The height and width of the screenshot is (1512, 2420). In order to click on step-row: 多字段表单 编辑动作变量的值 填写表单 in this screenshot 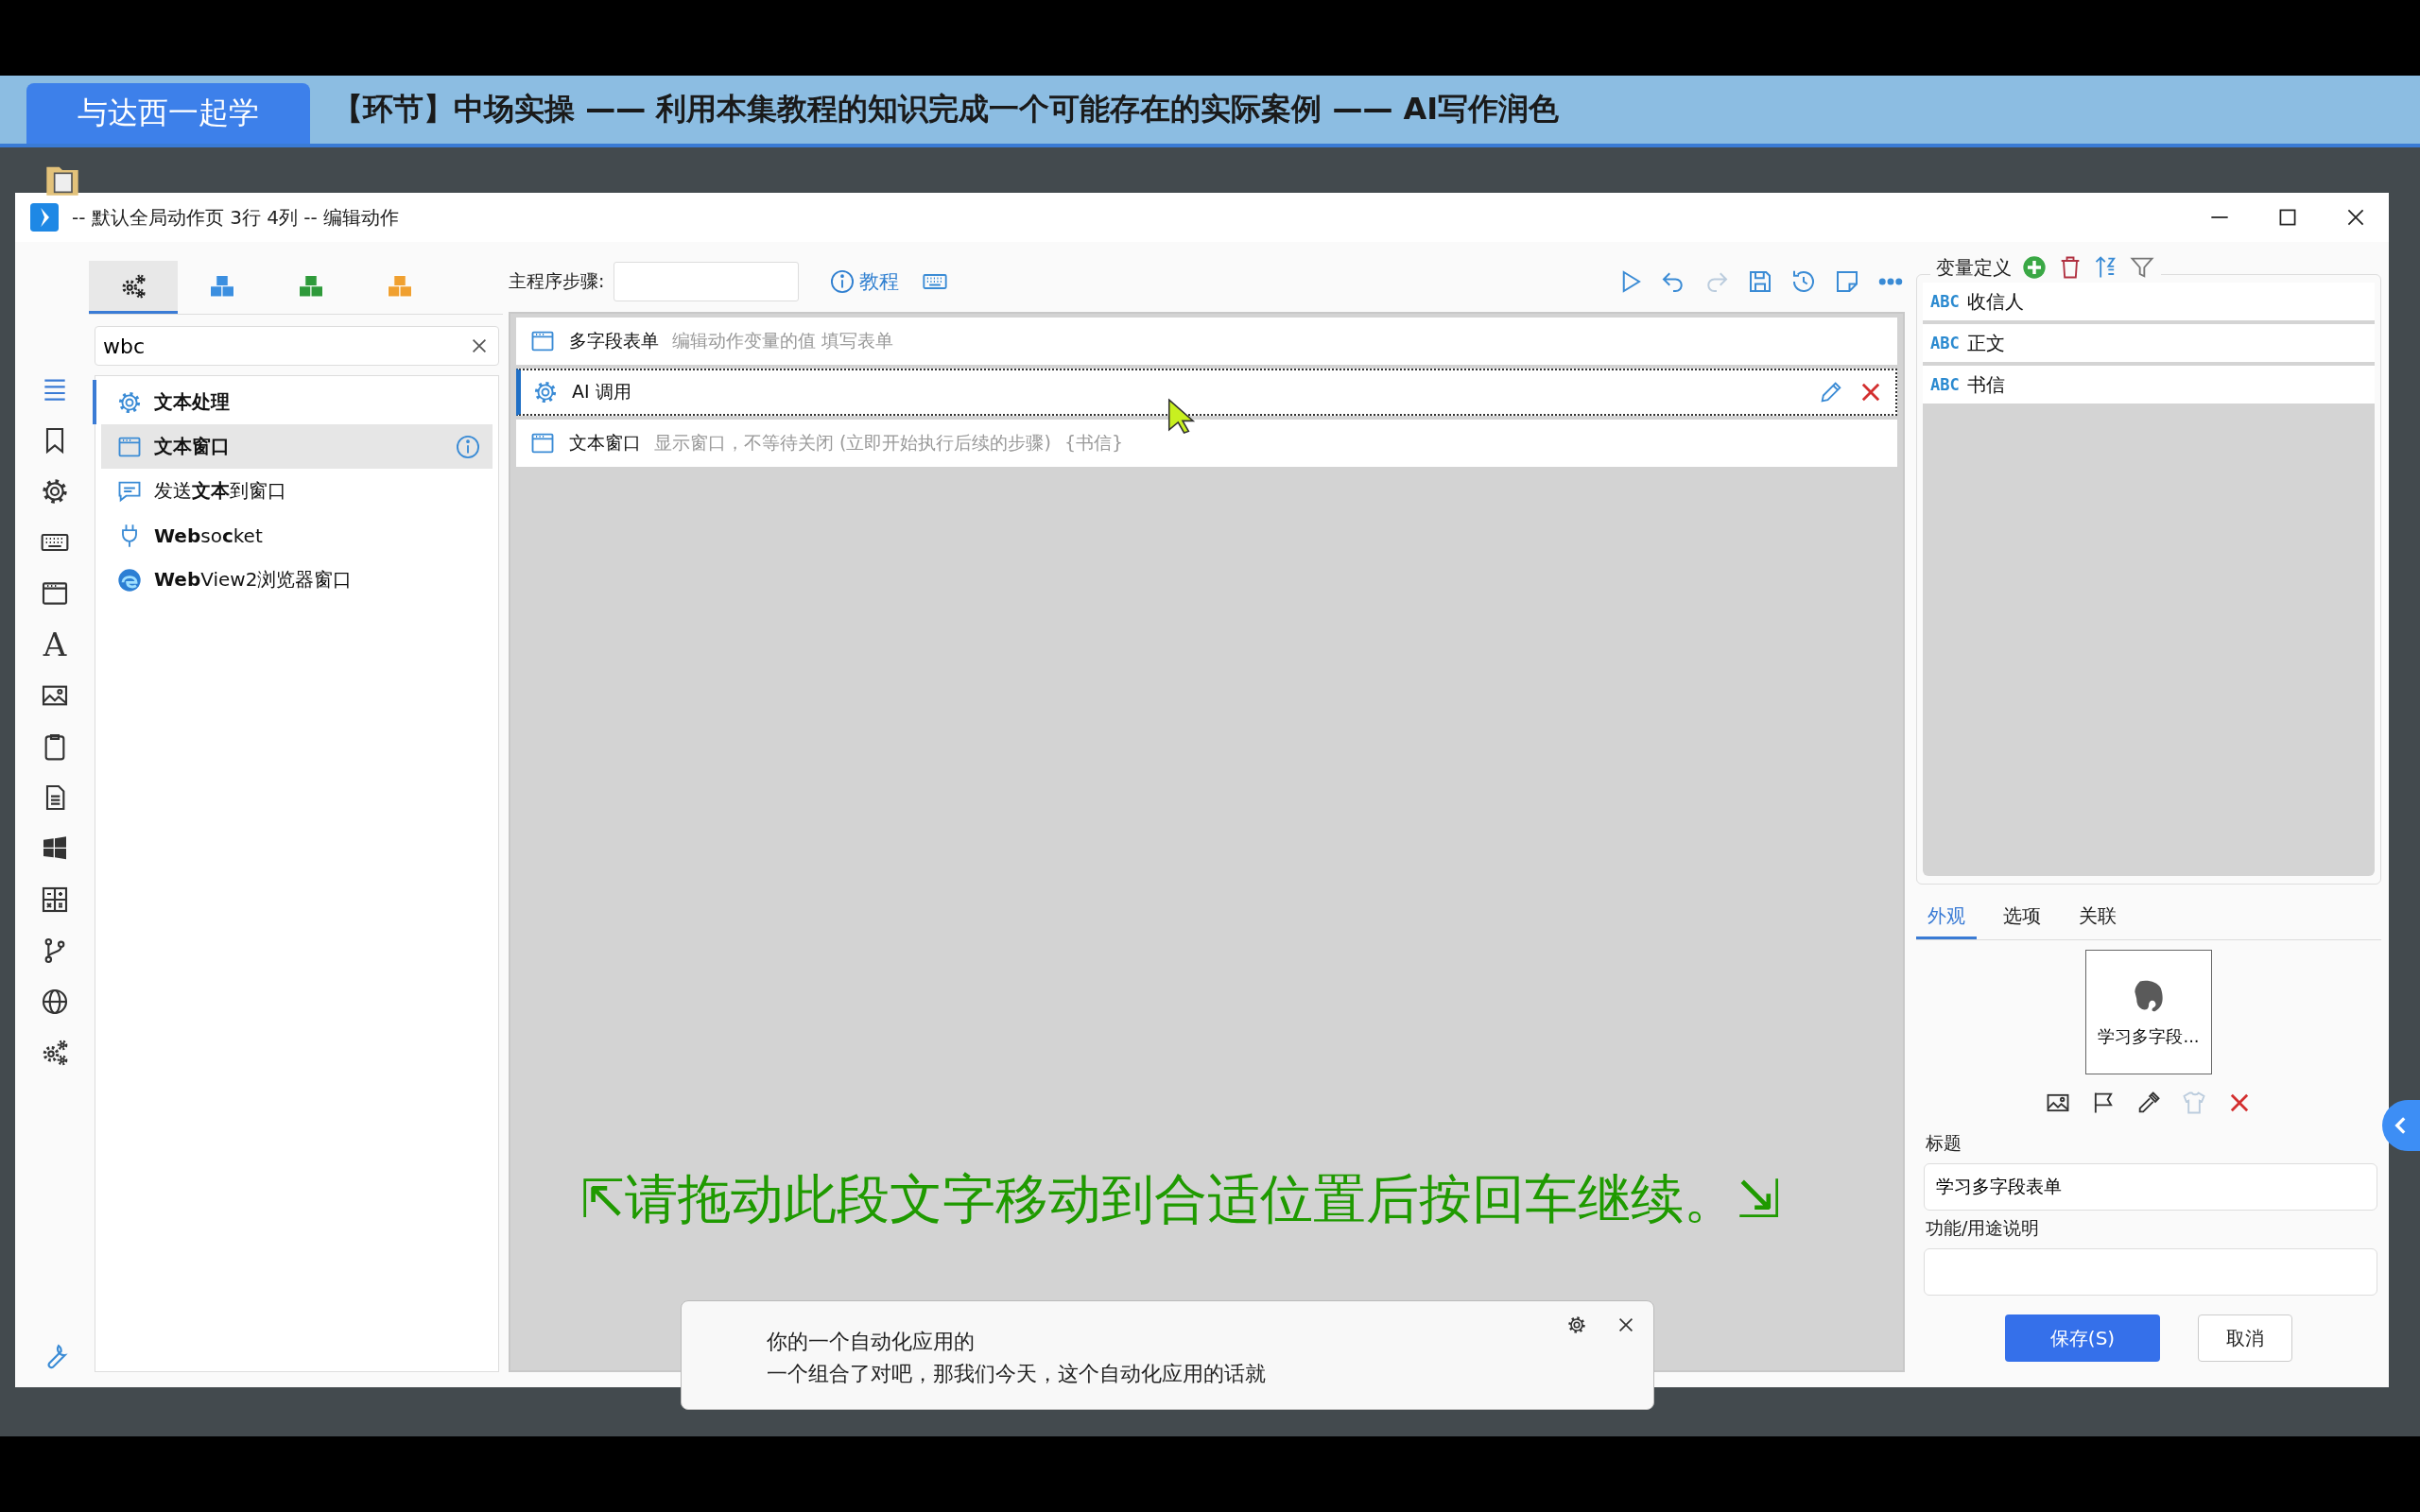, I will do `click(1206, 341)`.